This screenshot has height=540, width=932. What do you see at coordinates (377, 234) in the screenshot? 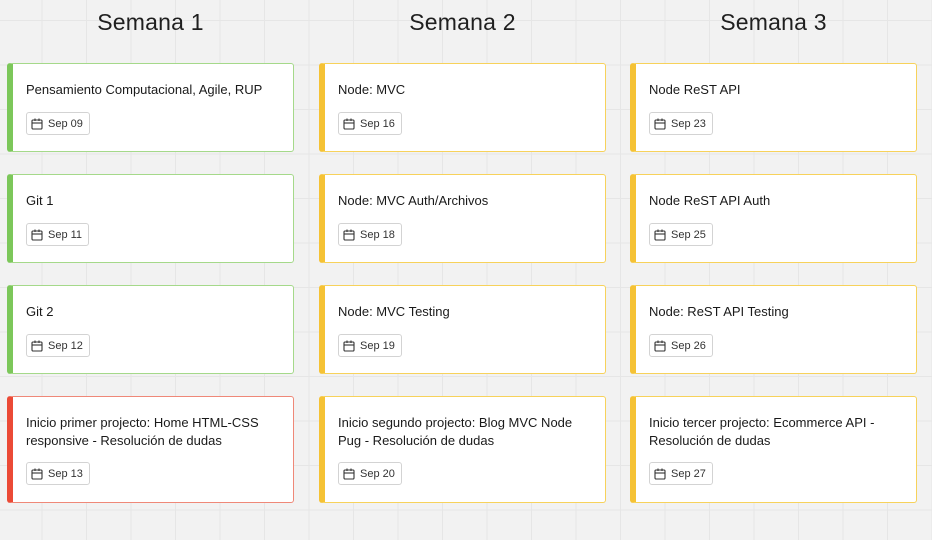
I see `date-label: Sep 18` at bounding box center [377, 234].